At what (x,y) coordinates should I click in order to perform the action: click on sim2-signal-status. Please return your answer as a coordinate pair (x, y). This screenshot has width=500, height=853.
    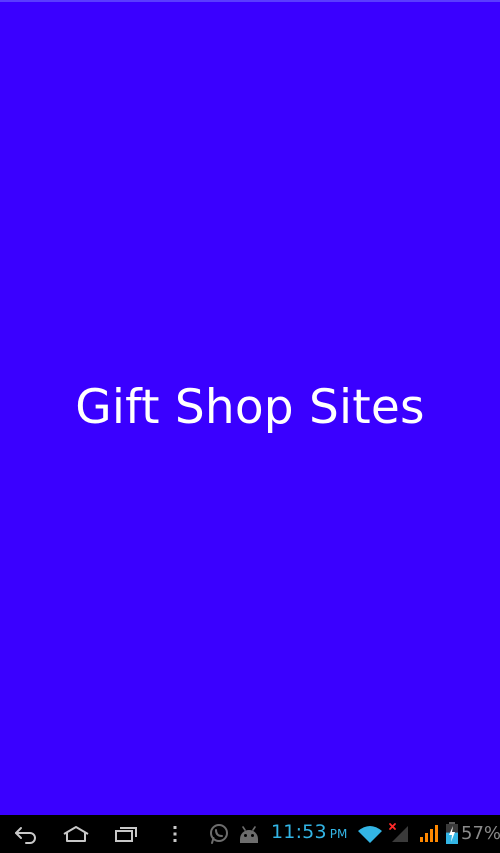
    Looking at the image, I should click on (429, 833).